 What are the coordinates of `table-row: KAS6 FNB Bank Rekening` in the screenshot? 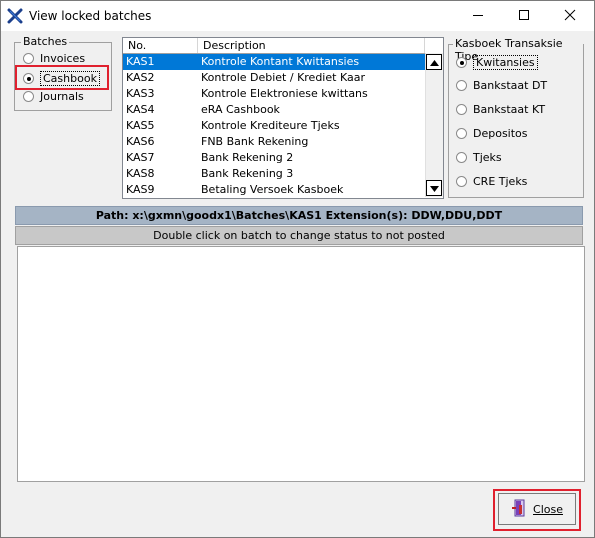 It's located at (274, 142).